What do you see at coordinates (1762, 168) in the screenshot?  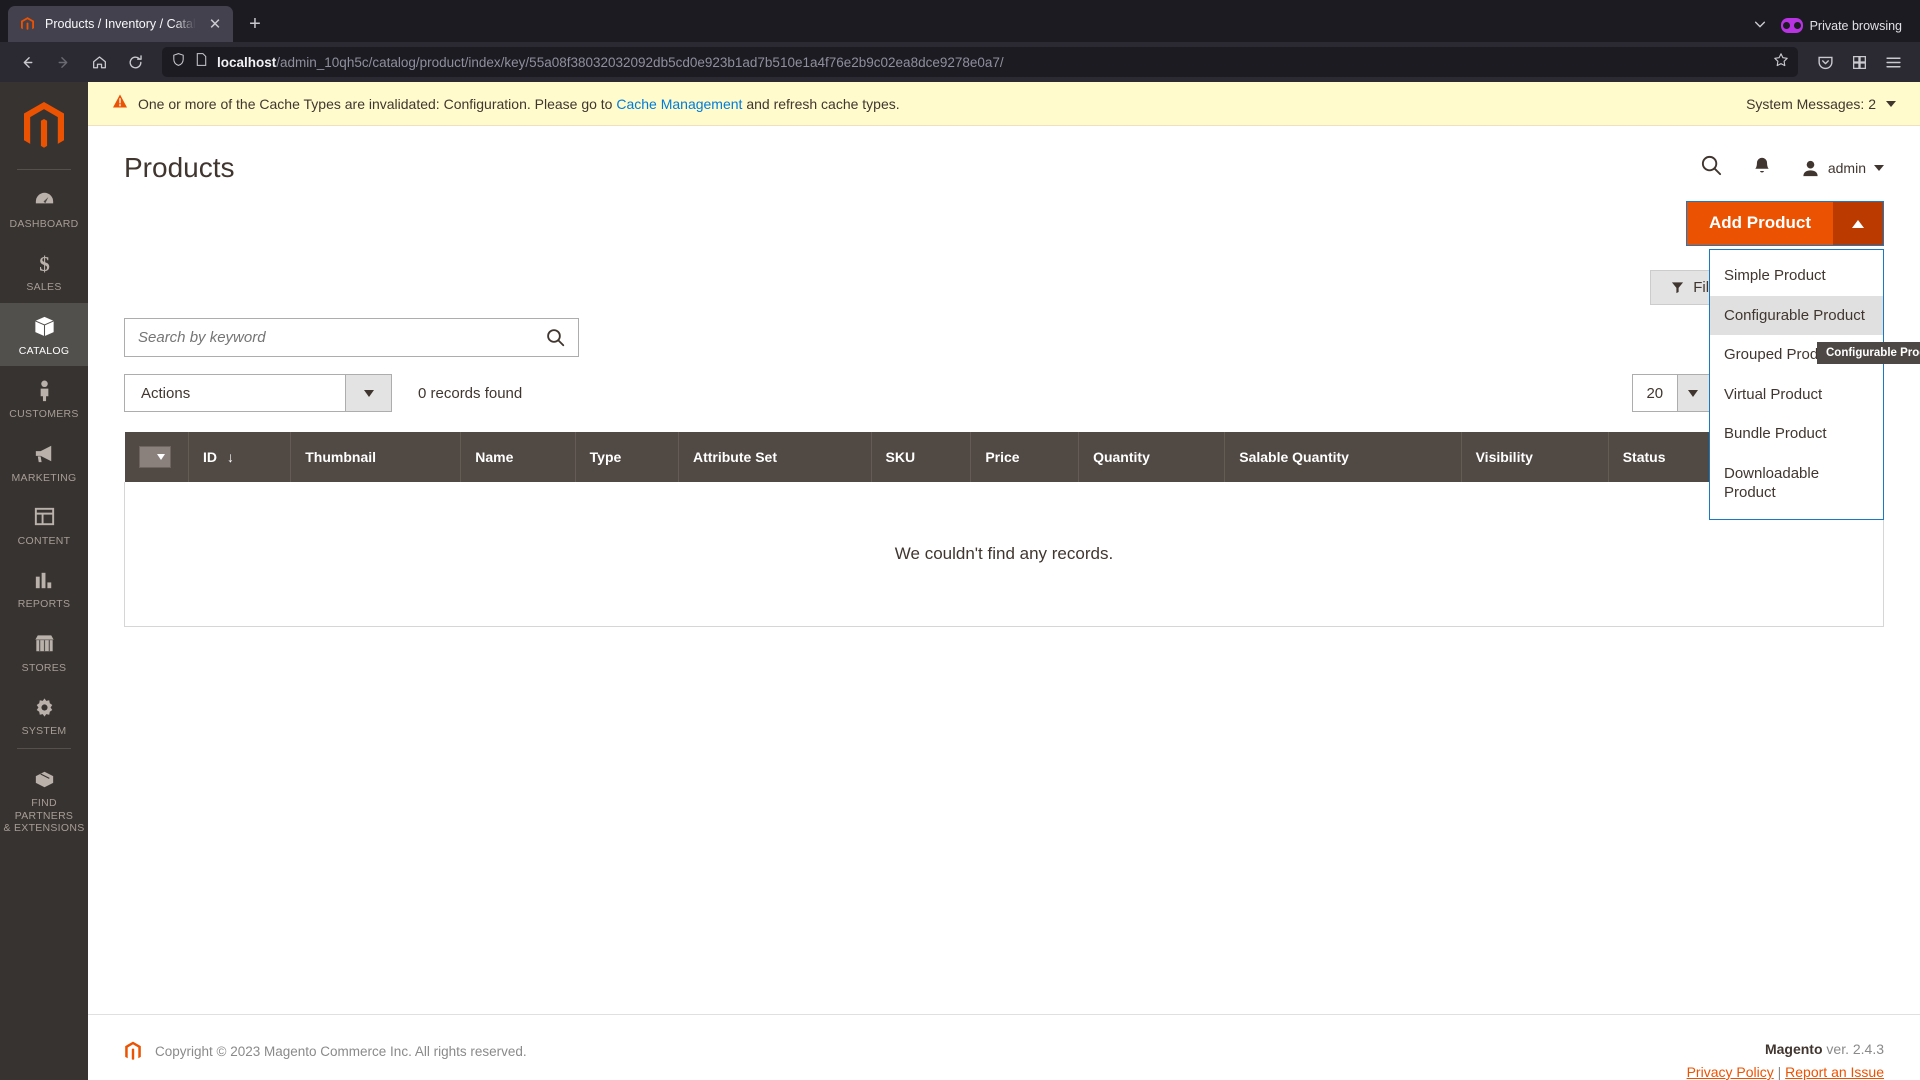 I see `bell-icon` at bounding box center [1762, 168].